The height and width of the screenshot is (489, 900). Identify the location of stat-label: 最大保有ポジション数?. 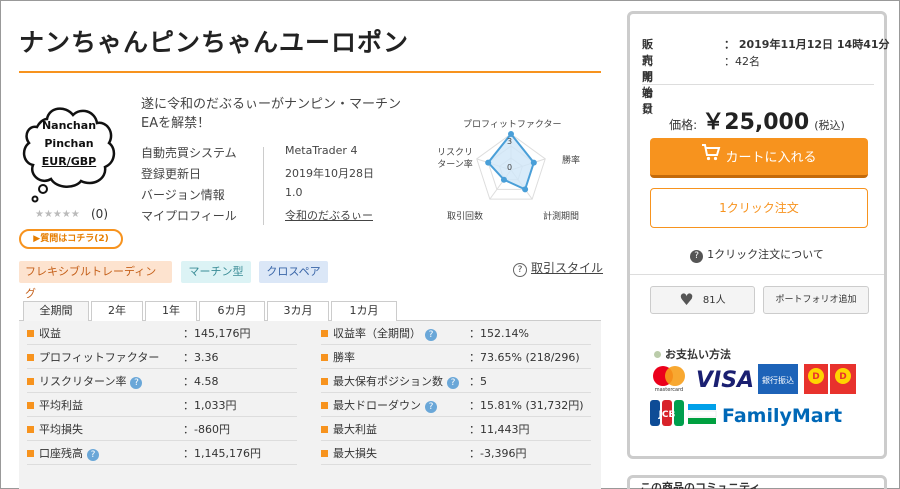
(396, 381).